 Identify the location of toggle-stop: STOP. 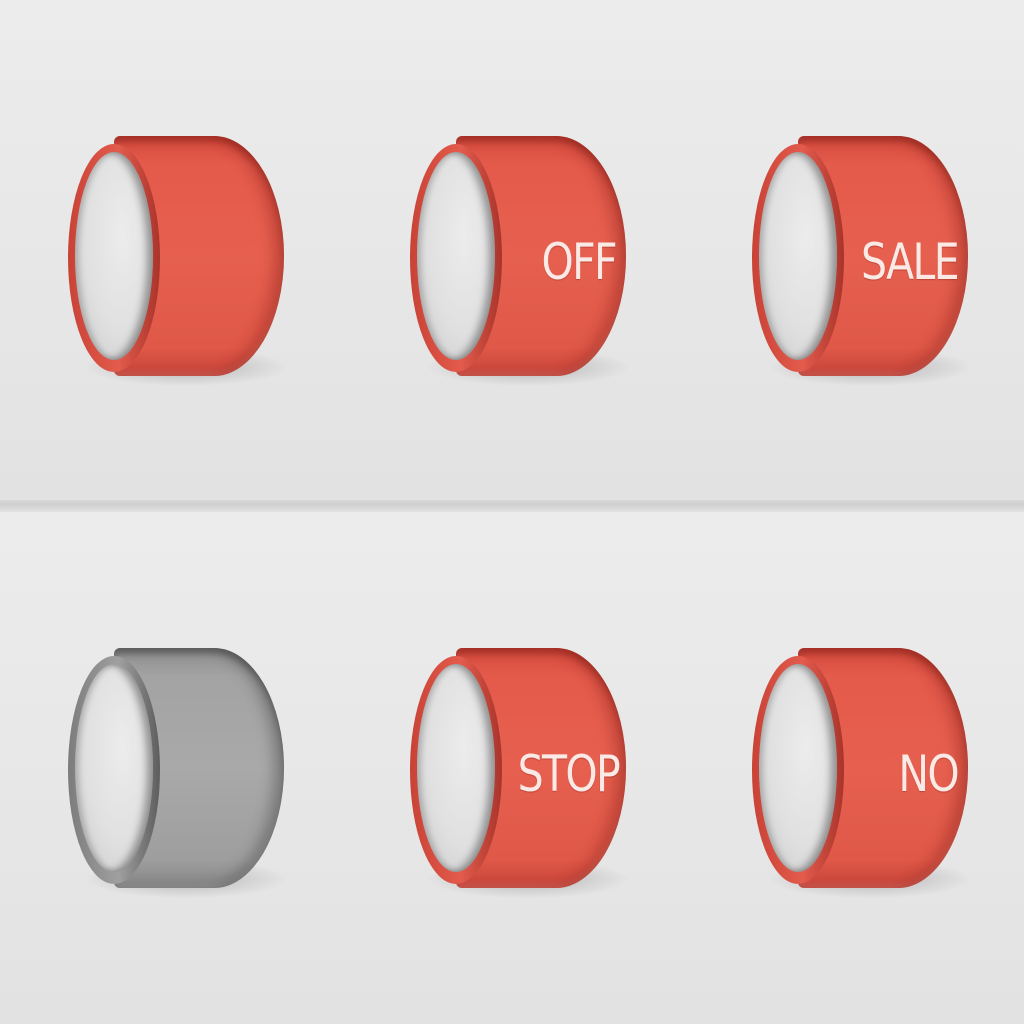
(520, 773).